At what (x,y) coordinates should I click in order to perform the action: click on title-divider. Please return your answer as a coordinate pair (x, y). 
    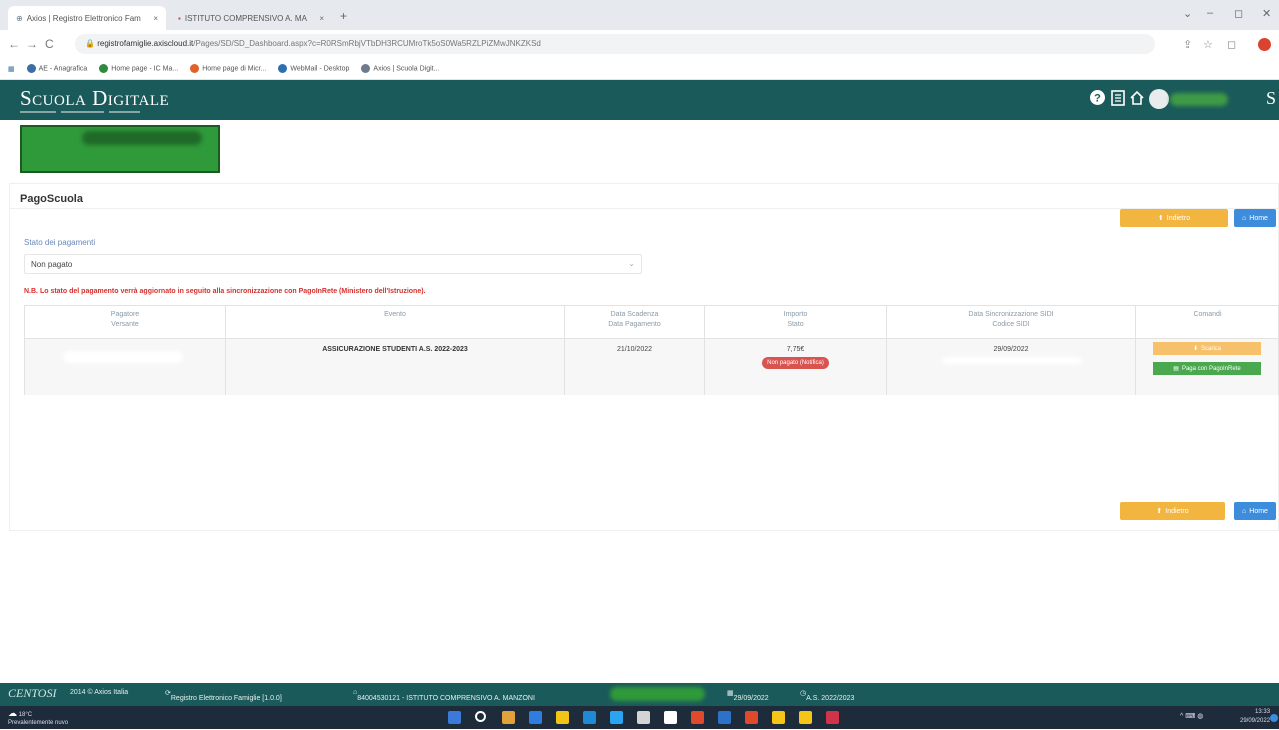
    Looking at the image, I should click on (644, 208).